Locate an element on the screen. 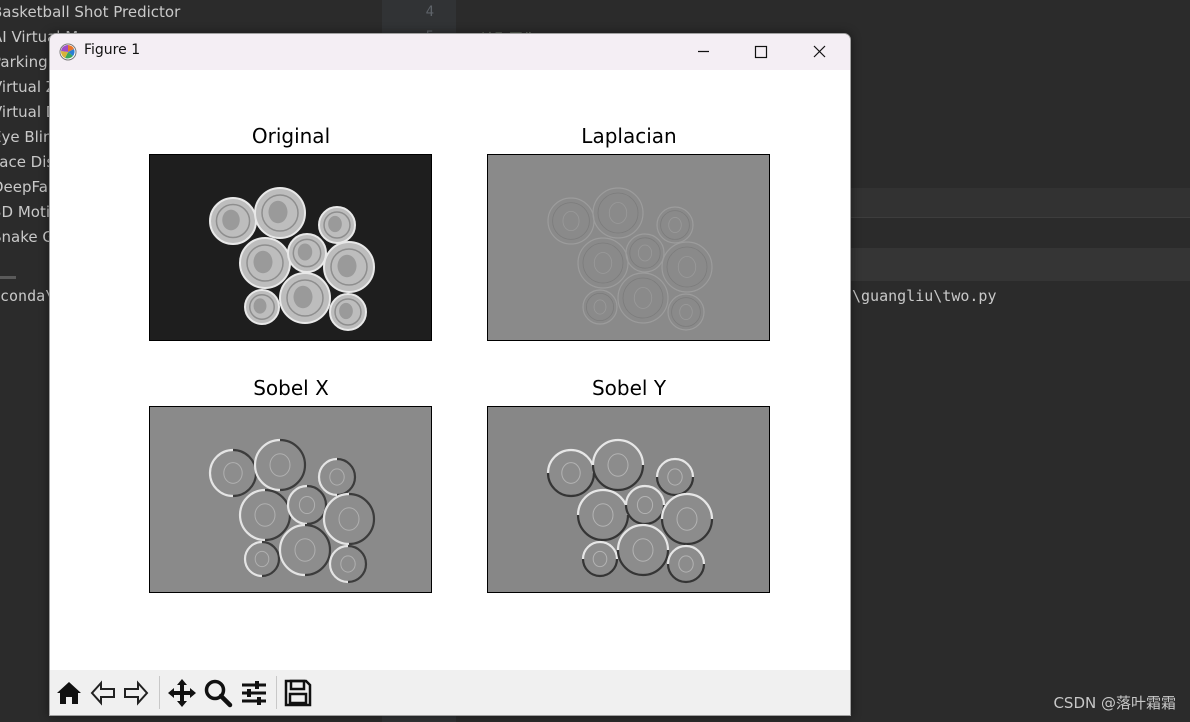 The width and height of the screenshot is (1190, 722). close-icon is located at coordinates (819, 51).